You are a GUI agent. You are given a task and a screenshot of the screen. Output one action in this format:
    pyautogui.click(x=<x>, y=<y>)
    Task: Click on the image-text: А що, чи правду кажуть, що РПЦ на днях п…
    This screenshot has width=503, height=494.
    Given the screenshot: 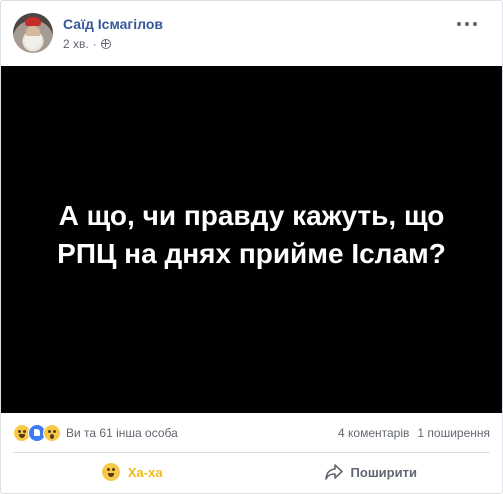 What is the action you would take?
    pyautogui.click(x=252, y=235)
    